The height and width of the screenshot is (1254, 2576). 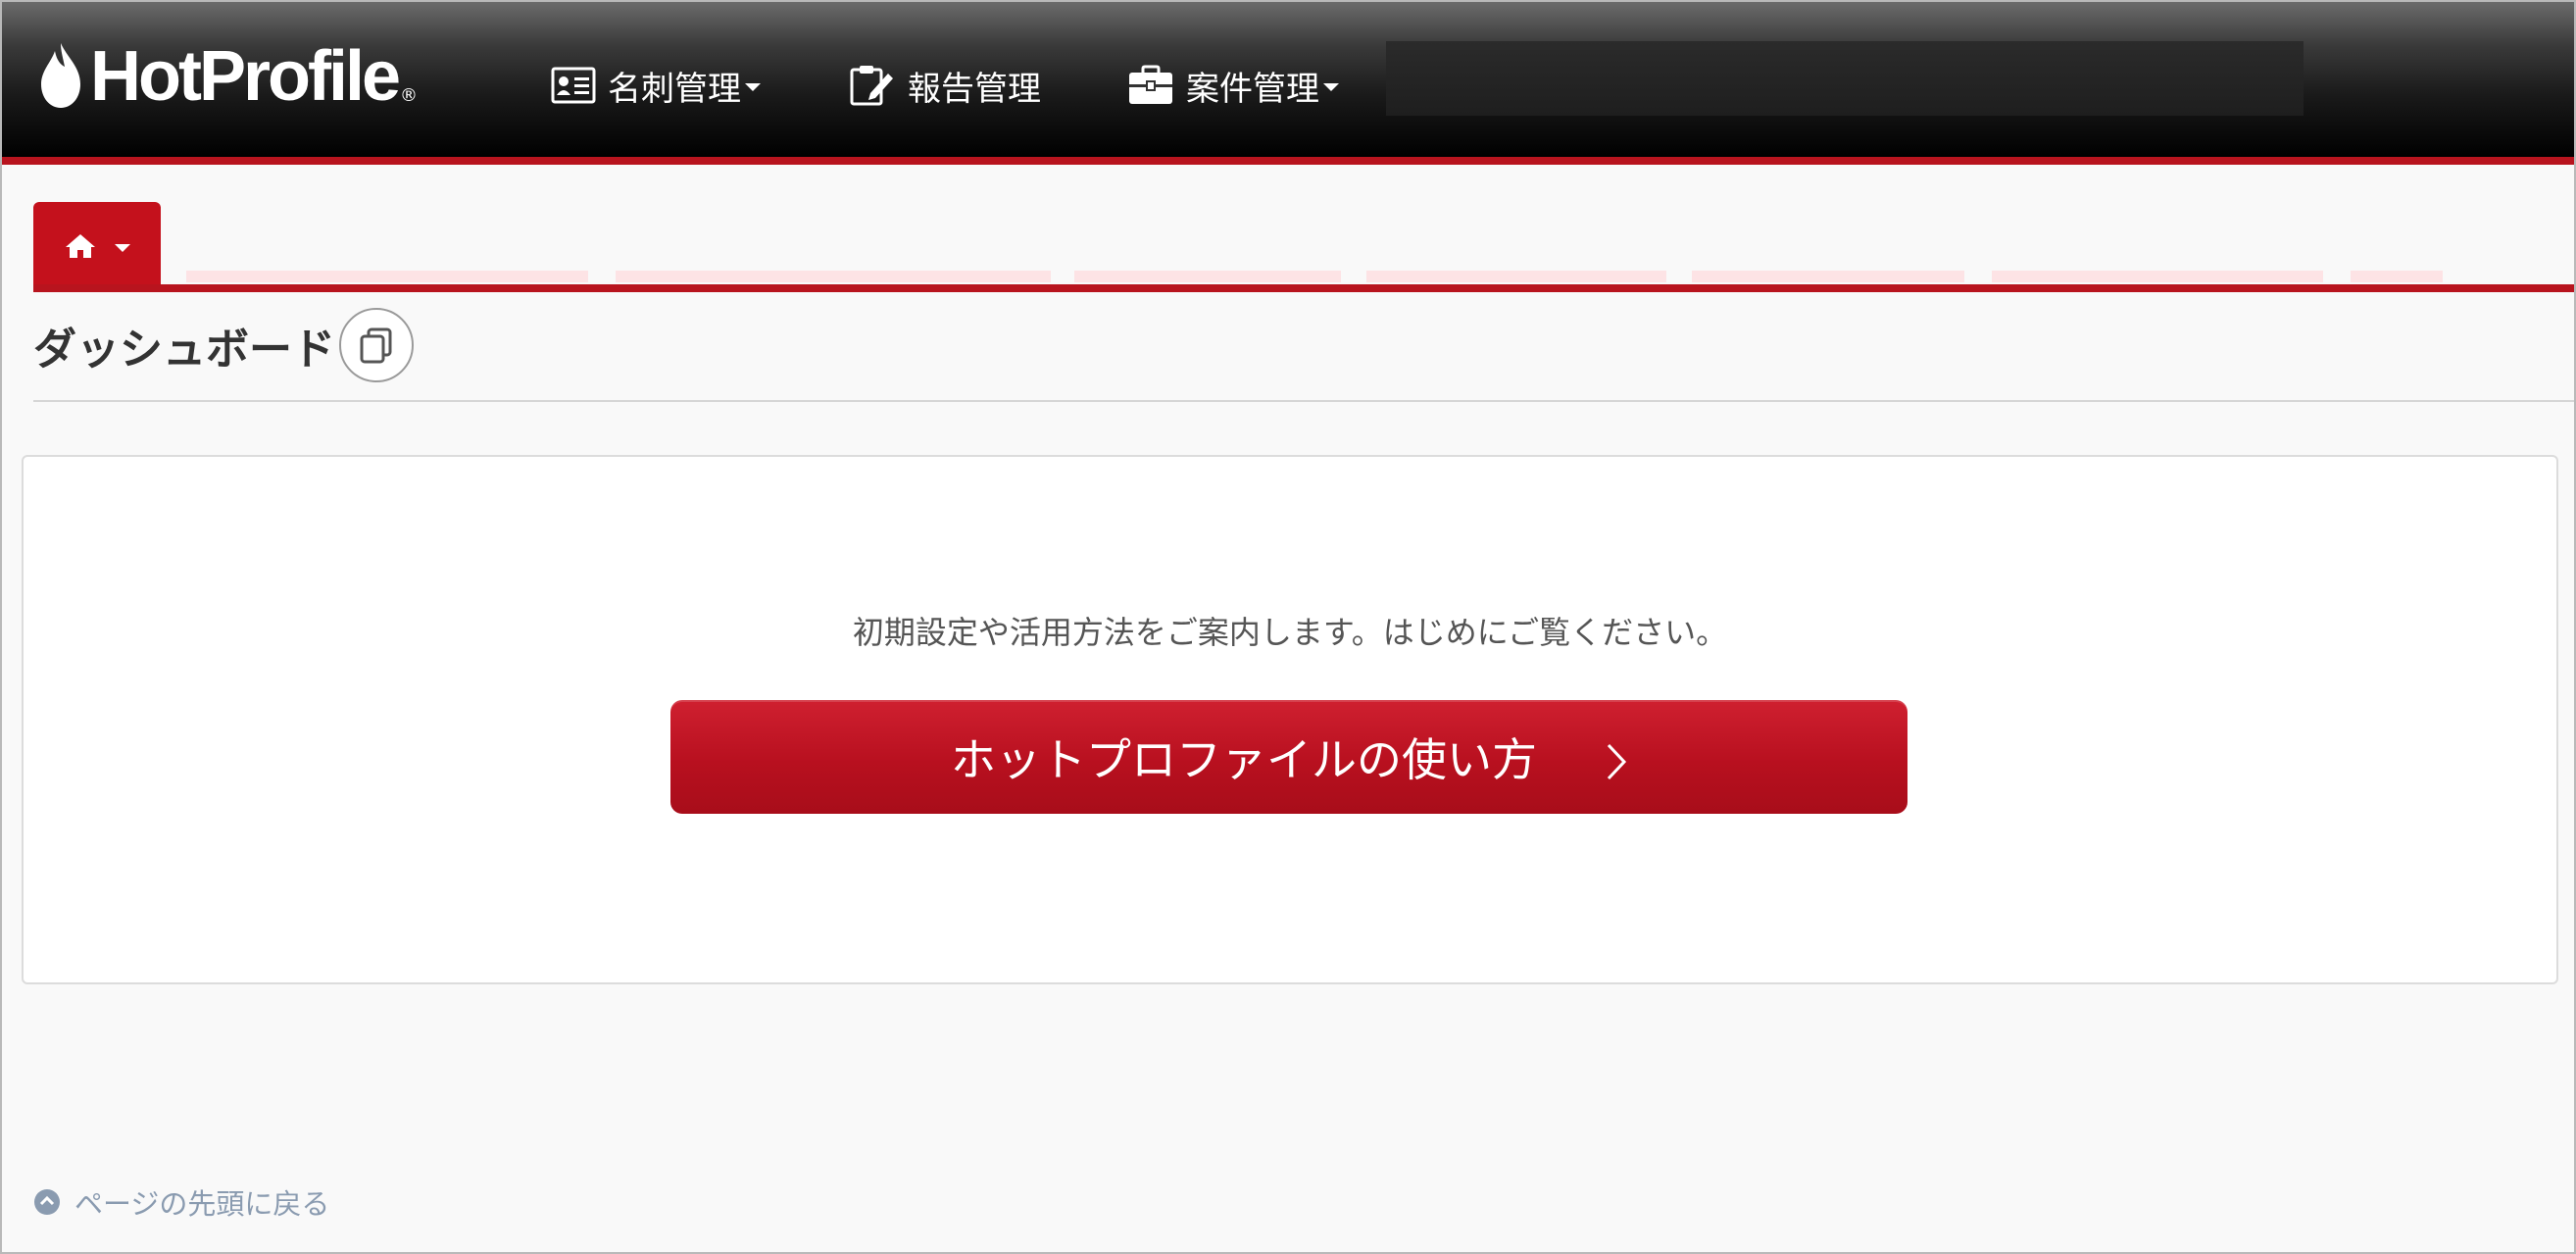 I want to click on page-title: ダッシュボード, so click(x=184, y=350).